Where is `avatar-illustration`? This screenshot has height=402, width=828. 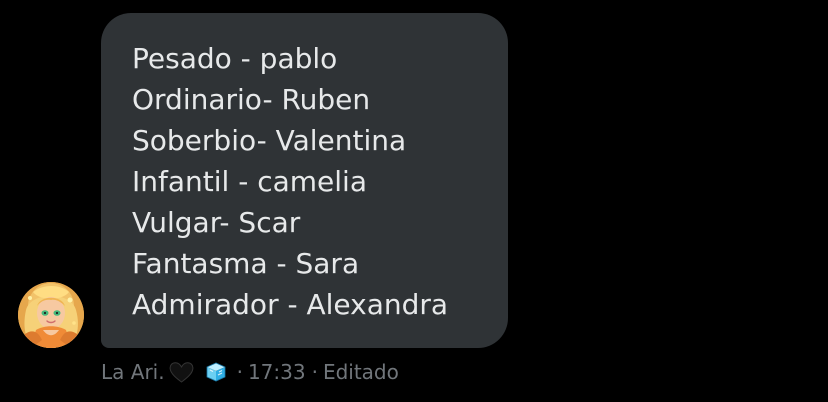 avatar-illustration is located at coordinates (51, 315).